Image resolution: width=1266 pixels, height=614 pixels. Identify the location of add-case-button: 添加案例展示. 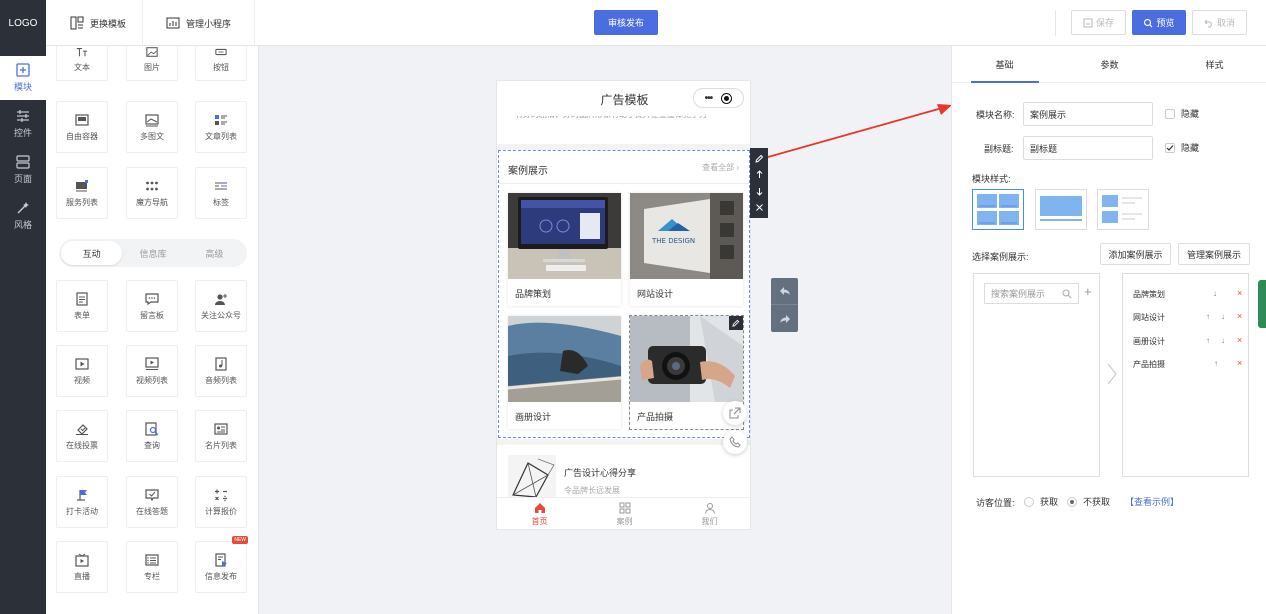
(1135, 254).